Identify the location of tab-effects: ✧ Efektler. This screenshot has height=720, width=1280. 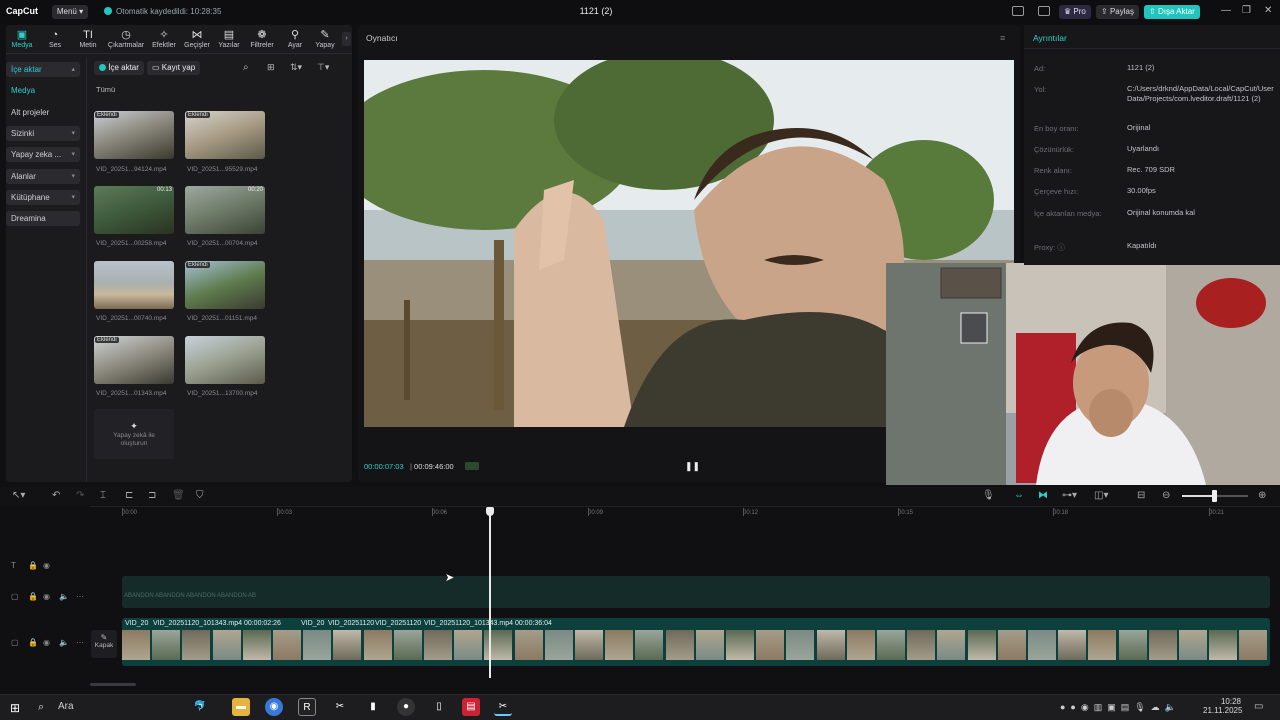
(164, 38).